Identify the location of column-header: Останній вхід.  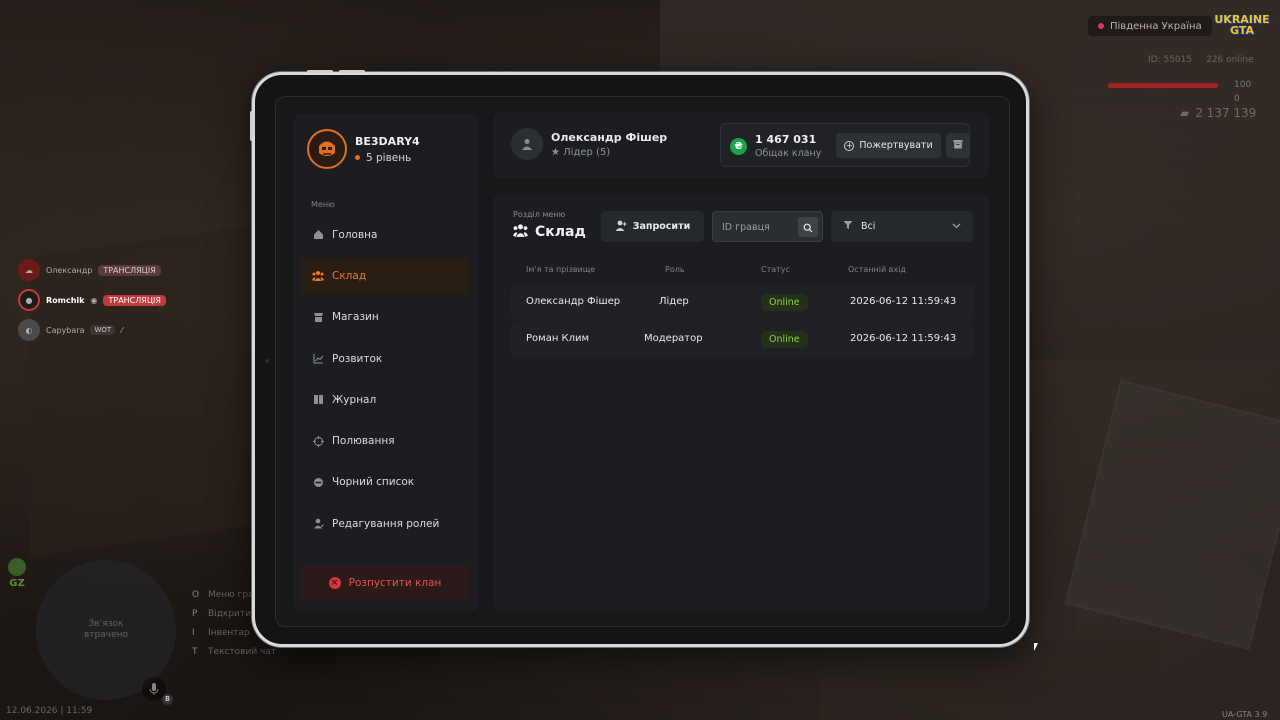
(877, 269).